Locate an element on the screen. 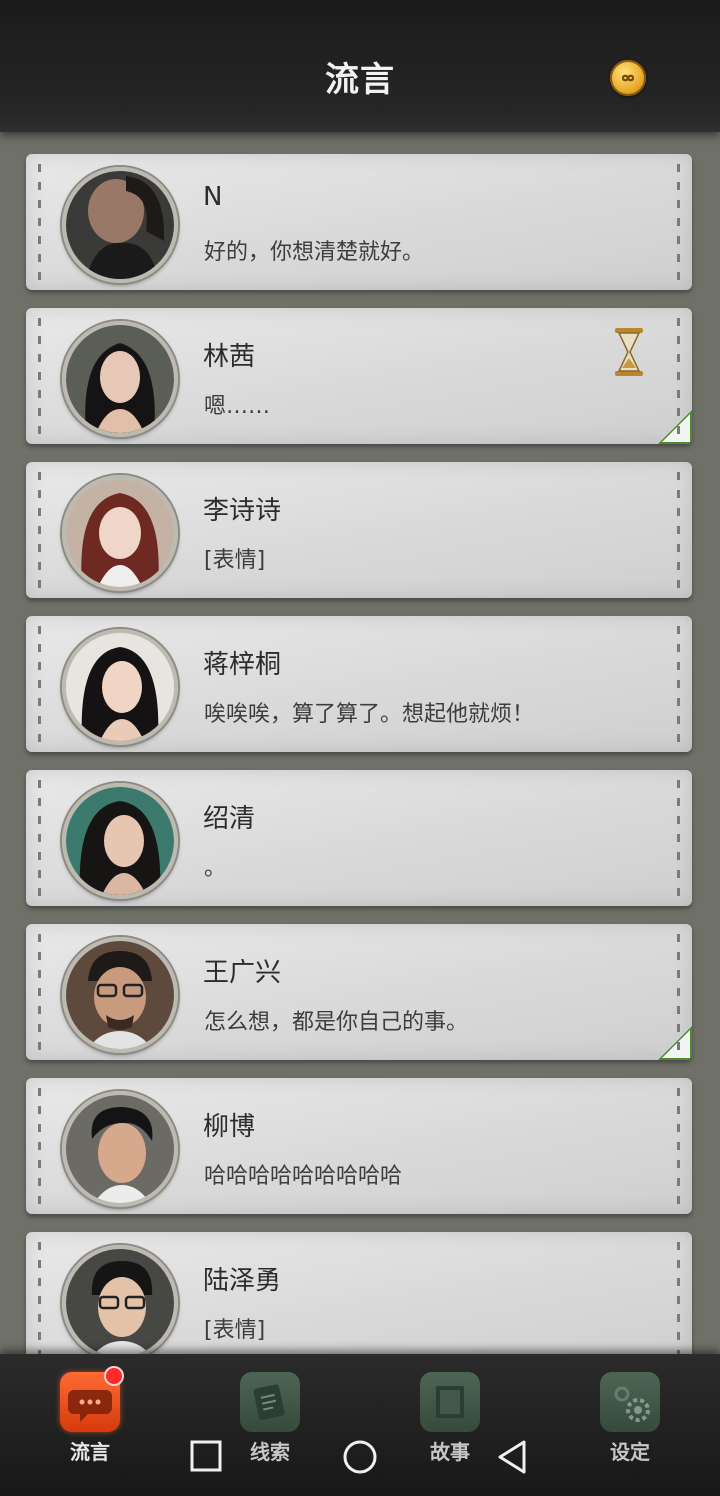 Image resolution: width=720 pixels, height=1496 pixels. gear-icon is located at coordinates (630, 1402).